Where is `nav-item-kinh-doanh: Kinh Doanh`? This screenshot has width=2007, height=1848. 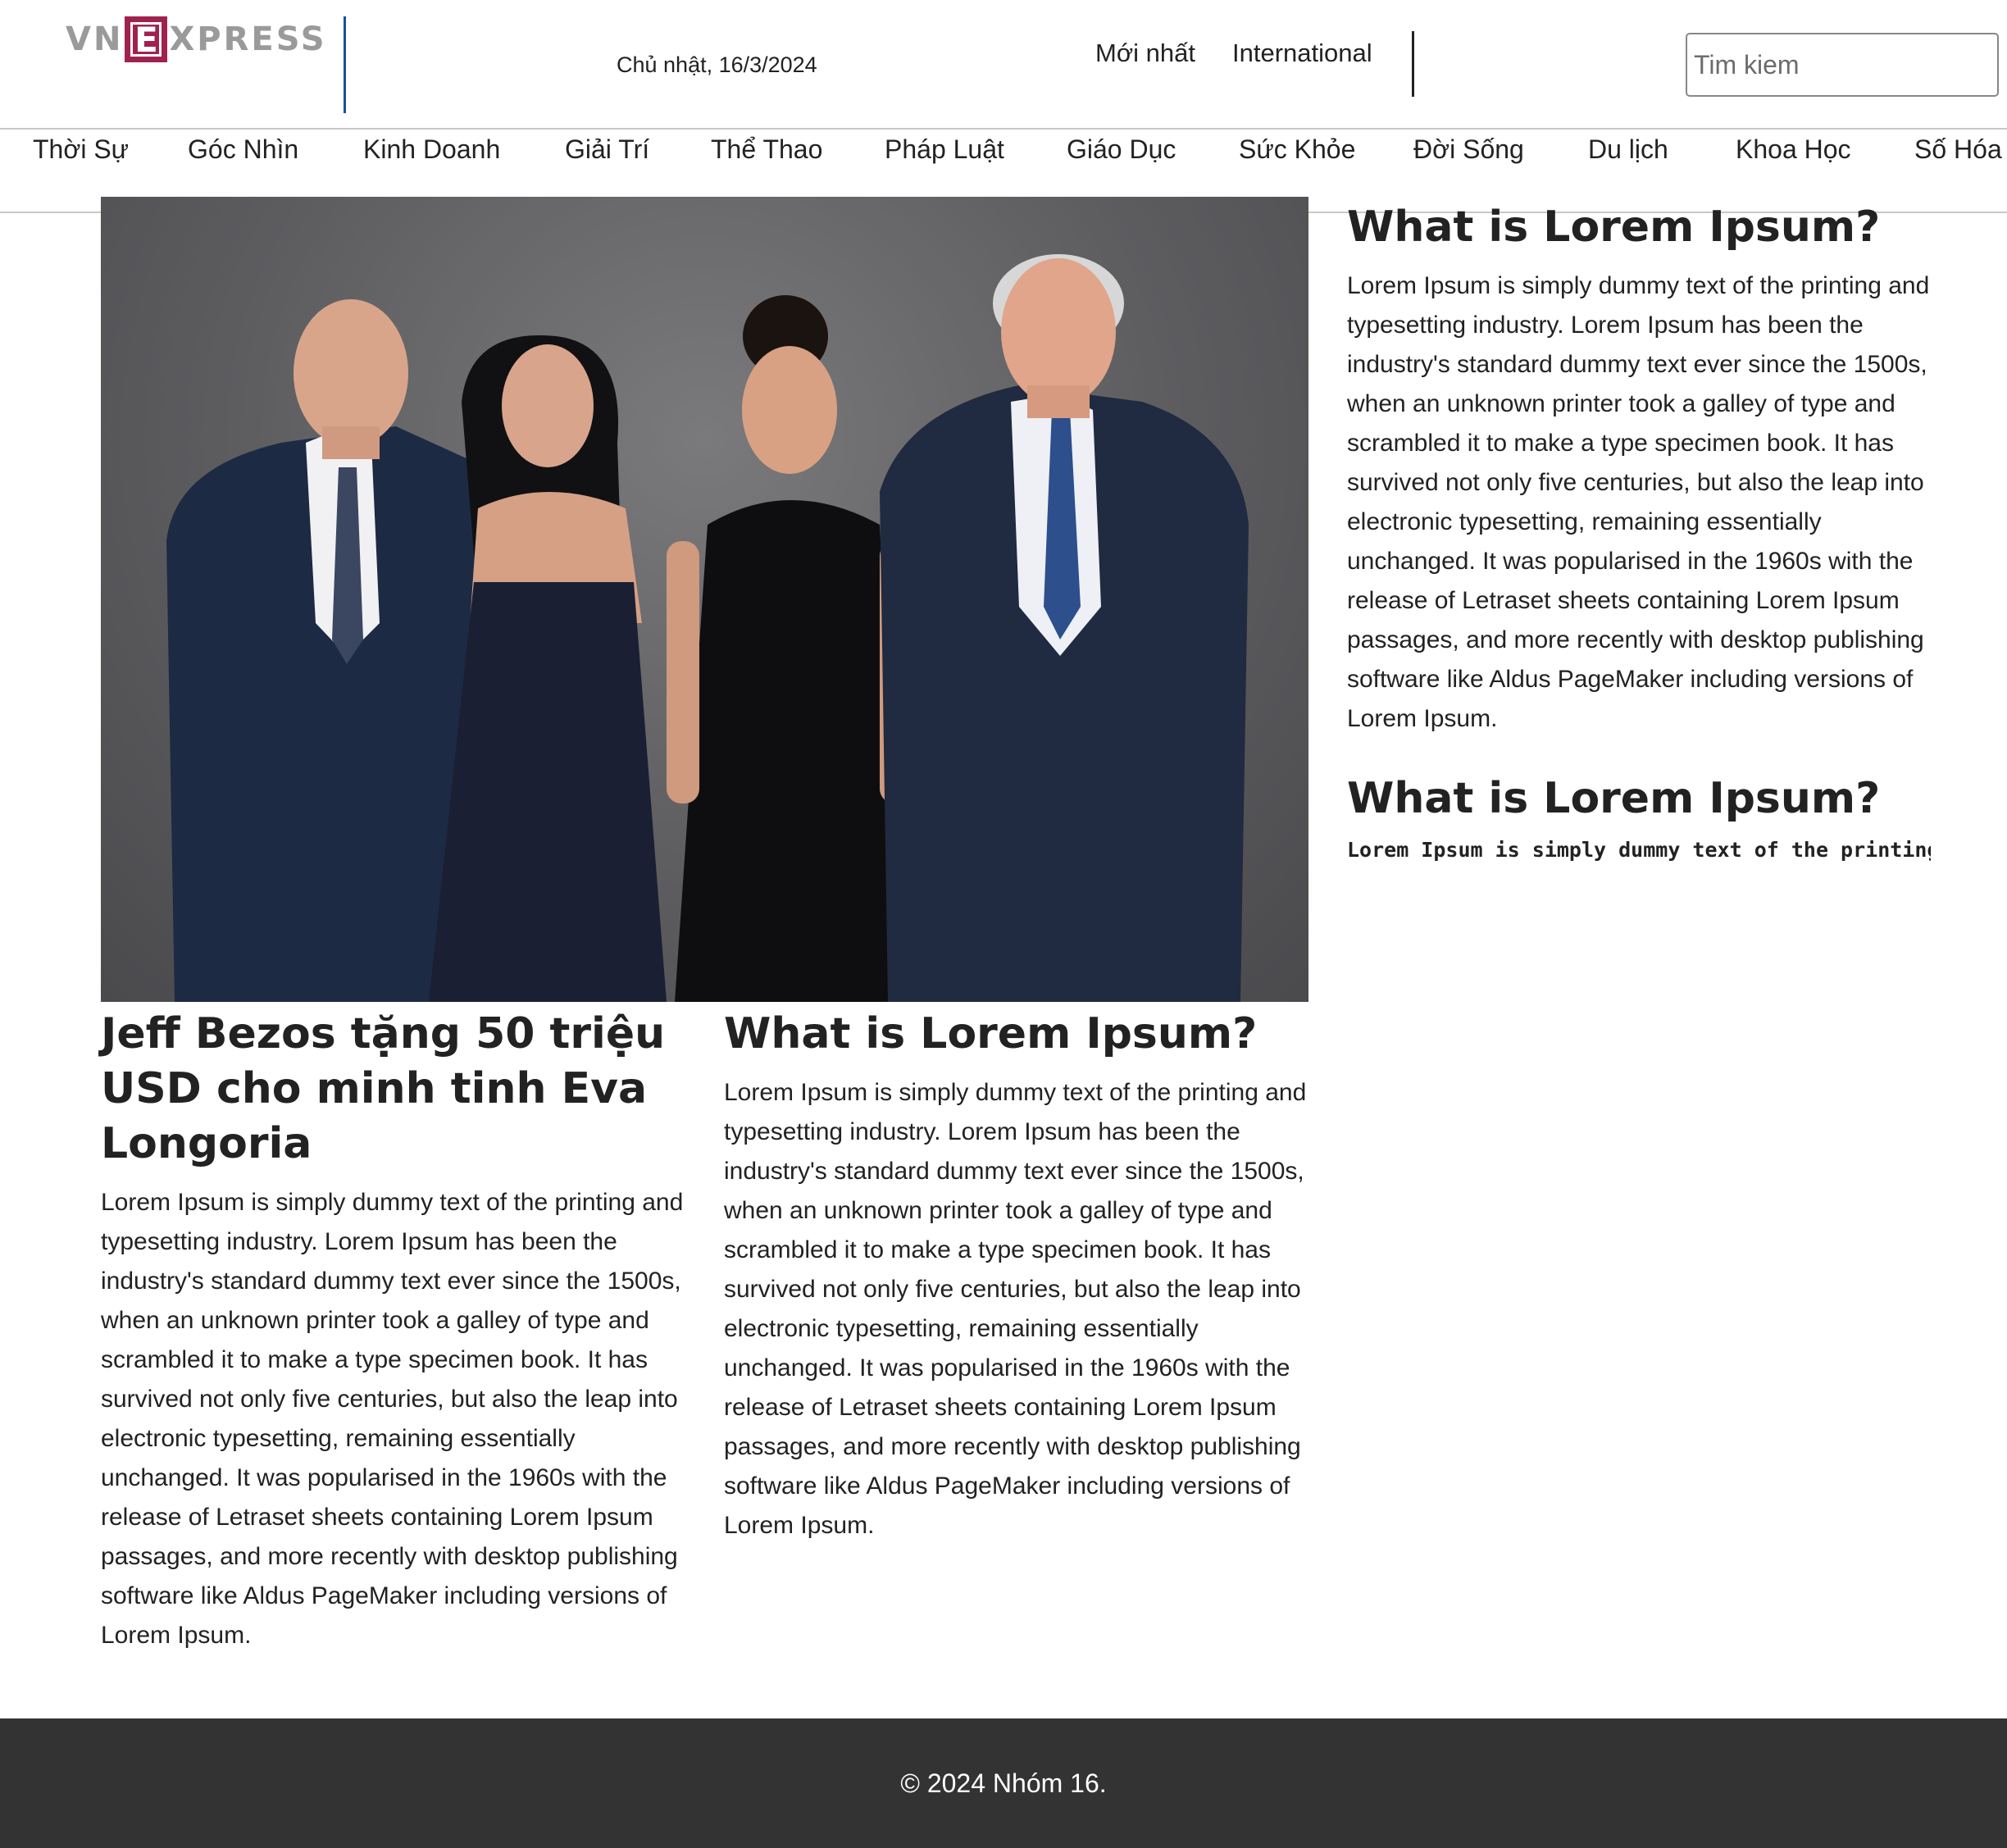 nav-item-kinh-doanh: Kinh Doanh is located at coordinates (431, 149).